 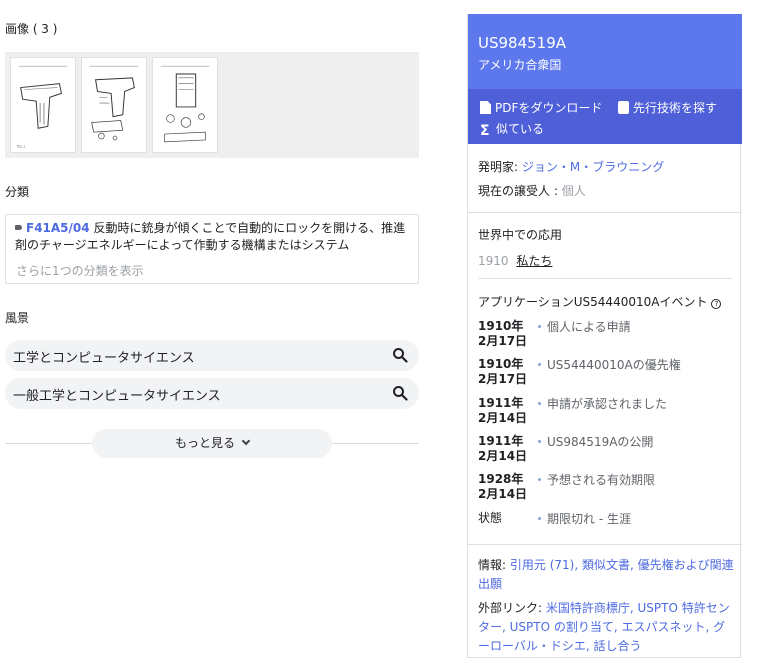 I want to click on event-date: 1928年2月14日, so click(x=503, y=486).